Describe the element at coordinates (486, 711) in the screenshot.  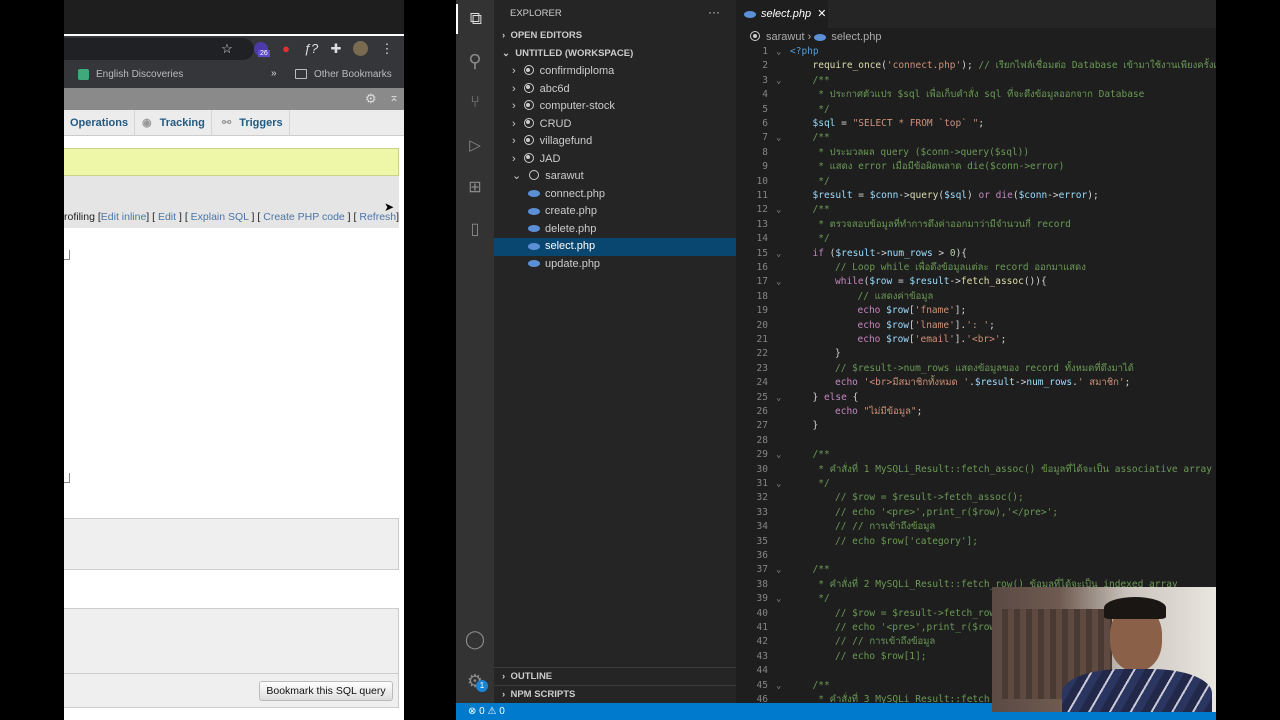
I see `problems-status: ⊗ 0 ⚠ 0` at that location.